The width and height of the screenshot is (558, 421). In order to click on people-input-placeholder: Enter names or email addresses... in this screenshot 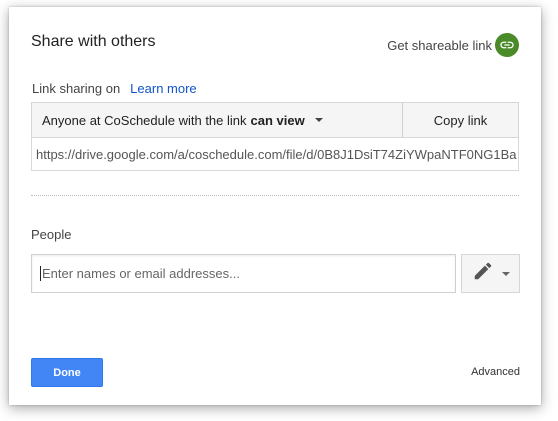, I will do `click(141, 273)`.